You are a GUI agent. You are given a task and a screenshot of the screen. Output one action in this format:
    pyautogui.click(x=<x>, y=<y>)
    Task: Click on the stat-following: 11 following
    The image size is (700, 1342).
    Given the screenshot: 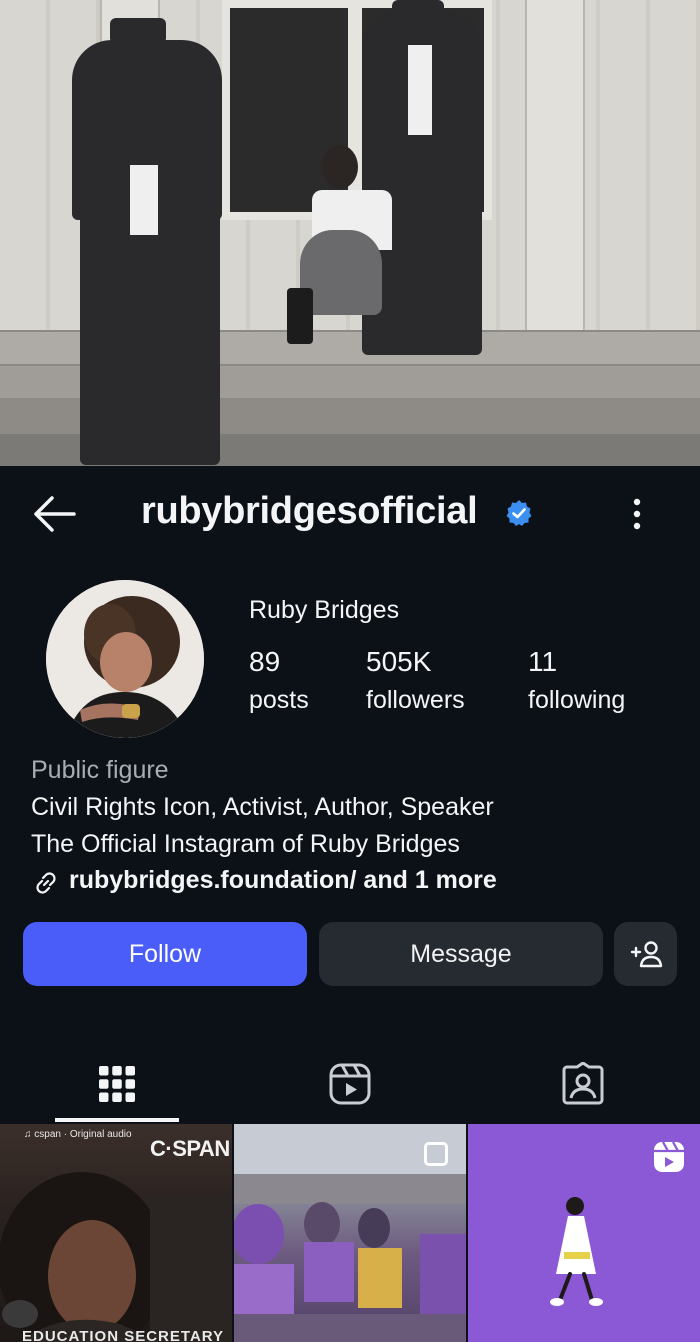 What is the action you would take?
    pyautogui.click(x=576, y=680)
    